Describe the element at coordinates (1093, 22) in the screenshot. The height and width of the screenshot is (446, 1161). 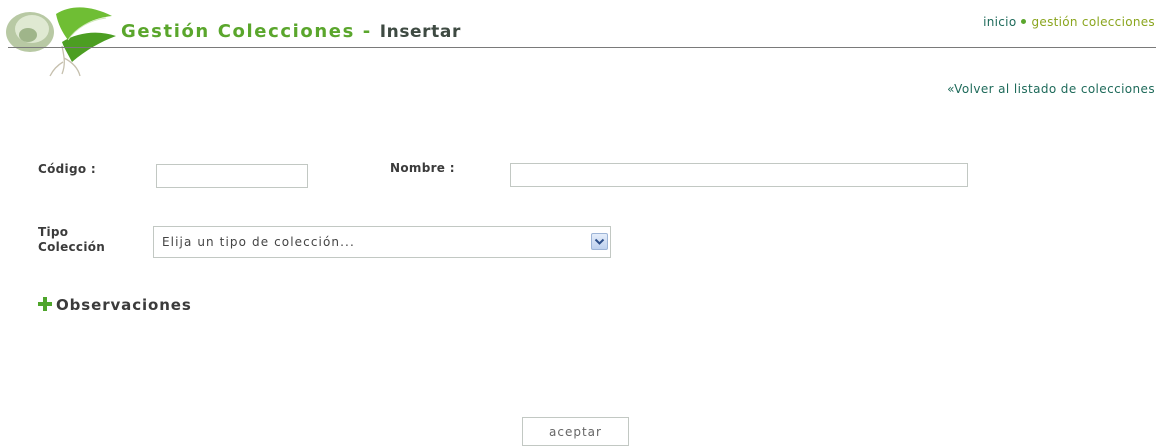
I see `breadcrumb-current: gestión colecciones` at that location.